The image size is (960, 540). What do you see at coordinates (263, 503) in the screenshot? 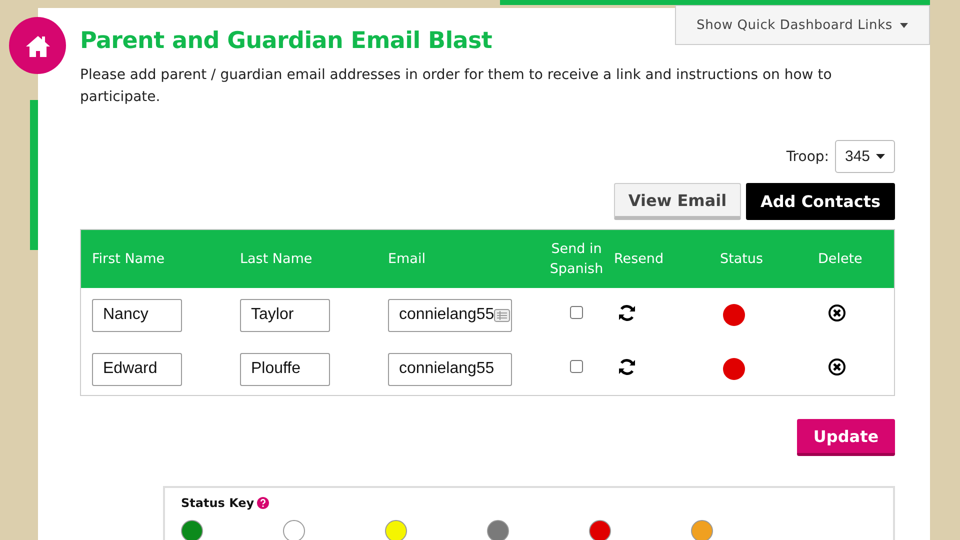
I see `help-icon` at bounding box center [263, 503].